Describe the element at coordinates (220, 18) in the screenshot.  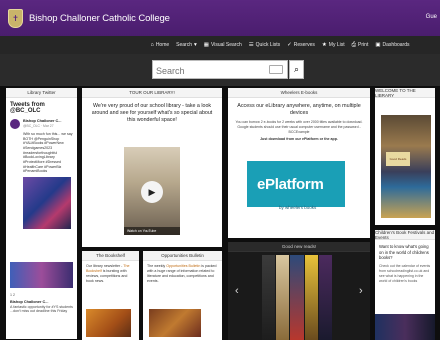
I see `site-header: ✝ Bishop Challoner Catholic College Gue` at that location.